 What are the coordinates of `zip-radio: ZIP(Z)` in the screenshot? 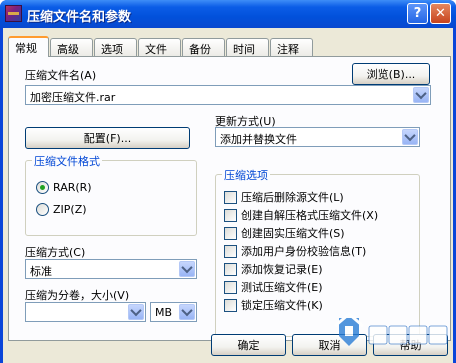 It's located at (61, 209).